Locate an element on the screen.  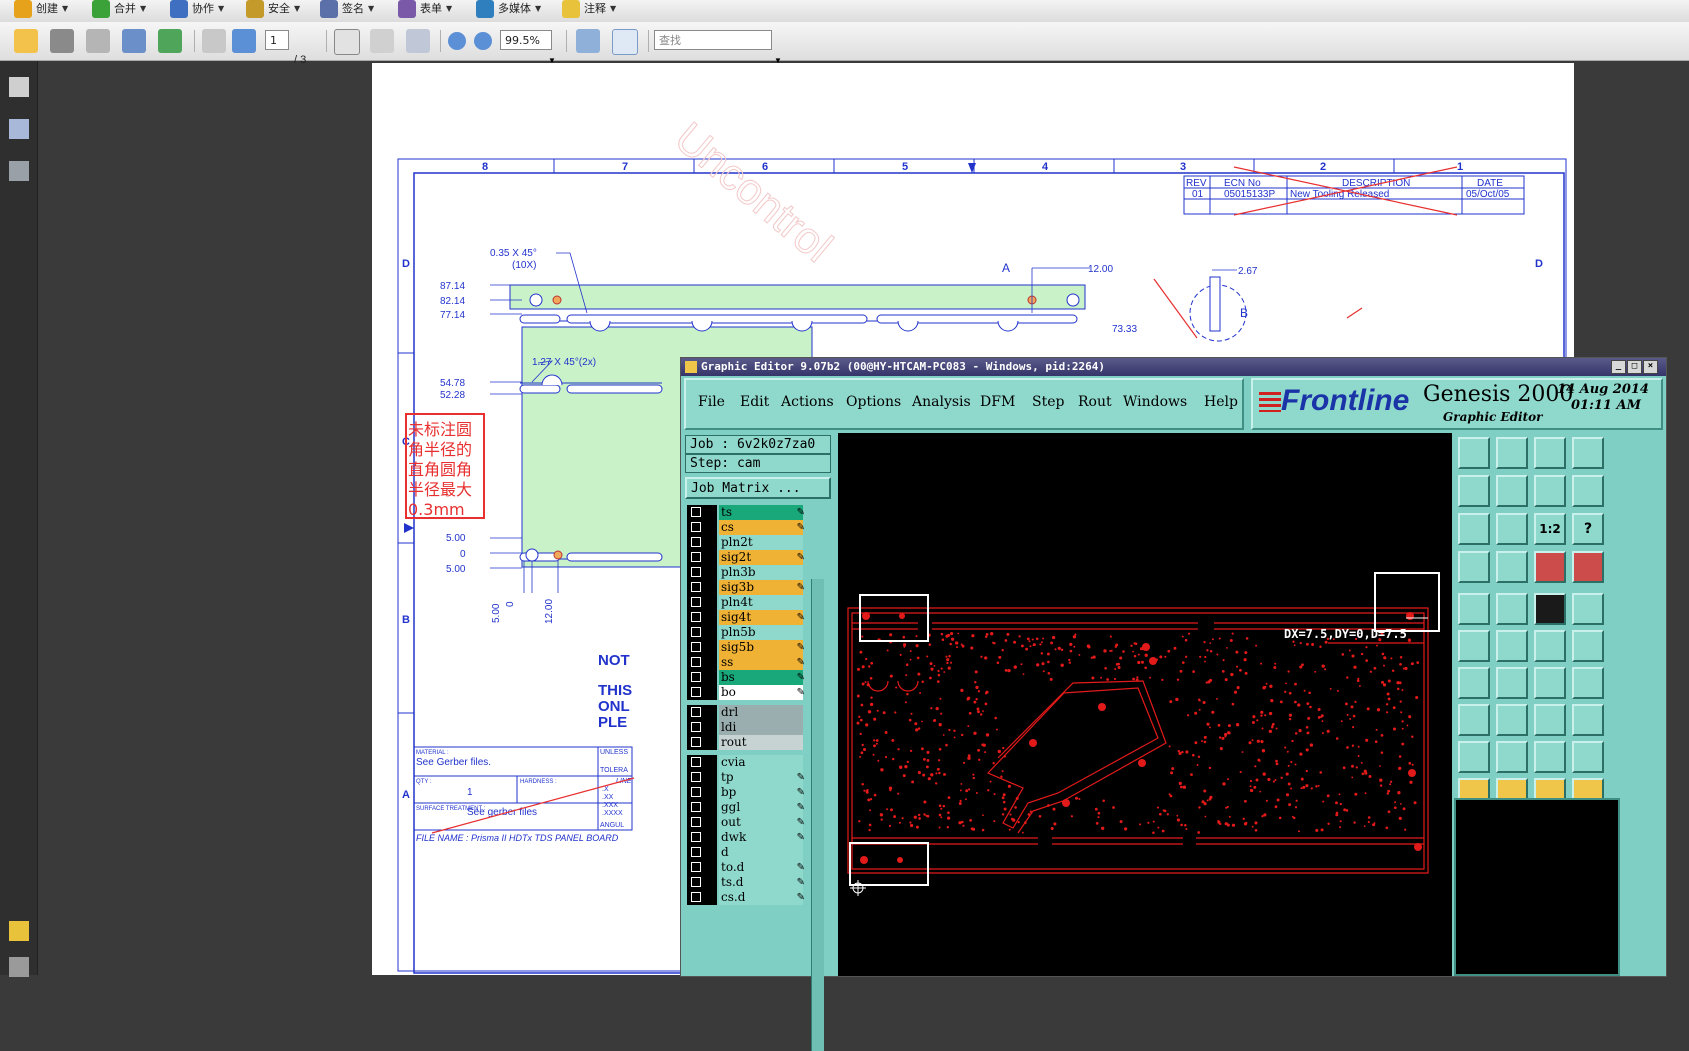
arrow-left-icon is located at coordinates (1474, 491).